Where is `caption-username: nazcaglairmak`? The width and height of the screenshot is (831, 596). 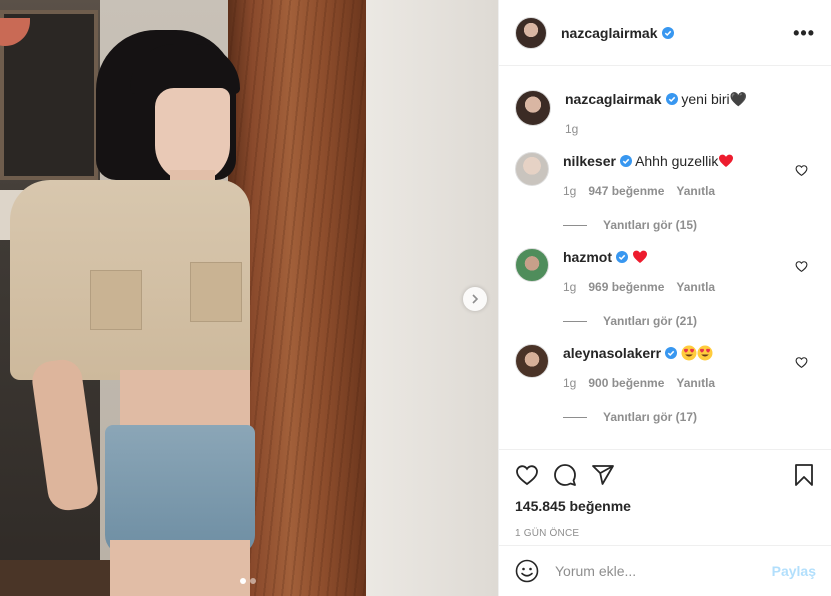 caption-username: nazcaglairmak is located at coordinates (613, 99).